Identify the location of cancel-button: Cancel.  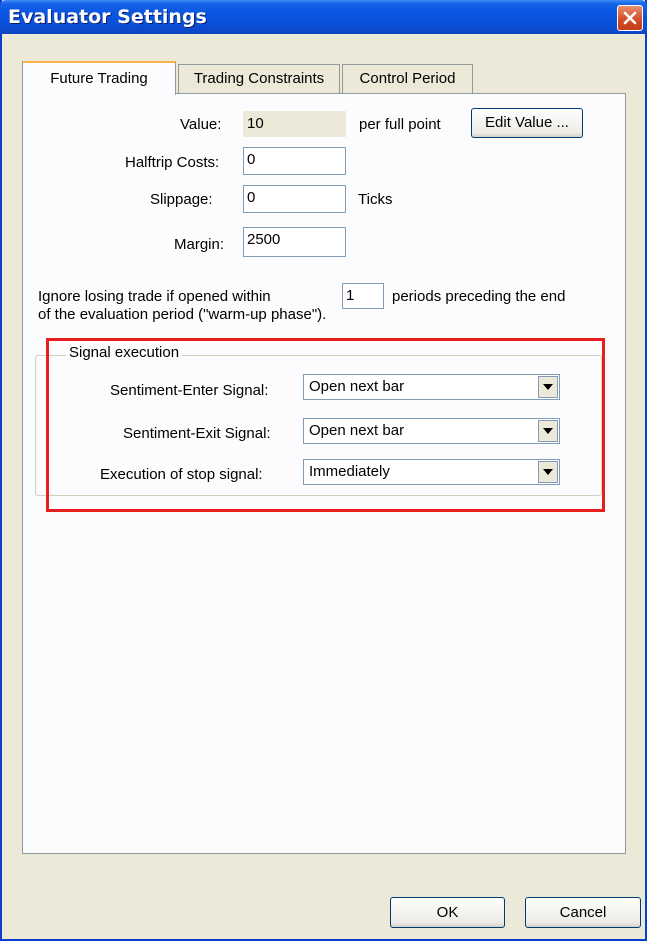
(583, 912).